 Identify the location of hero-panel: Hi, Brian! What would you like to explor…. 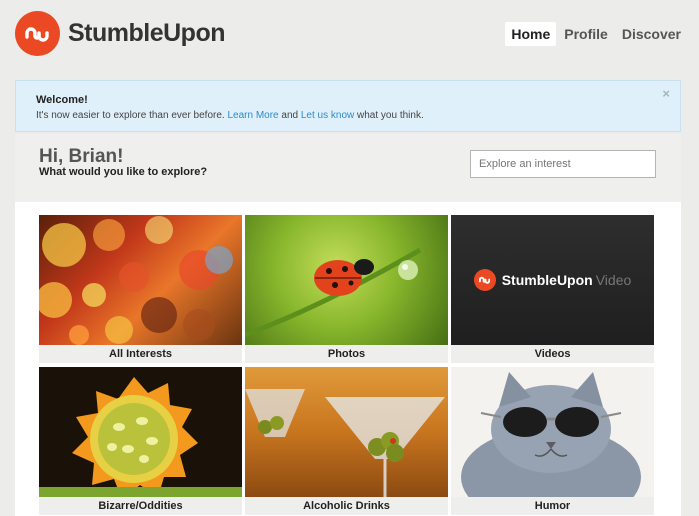
(348, 168).